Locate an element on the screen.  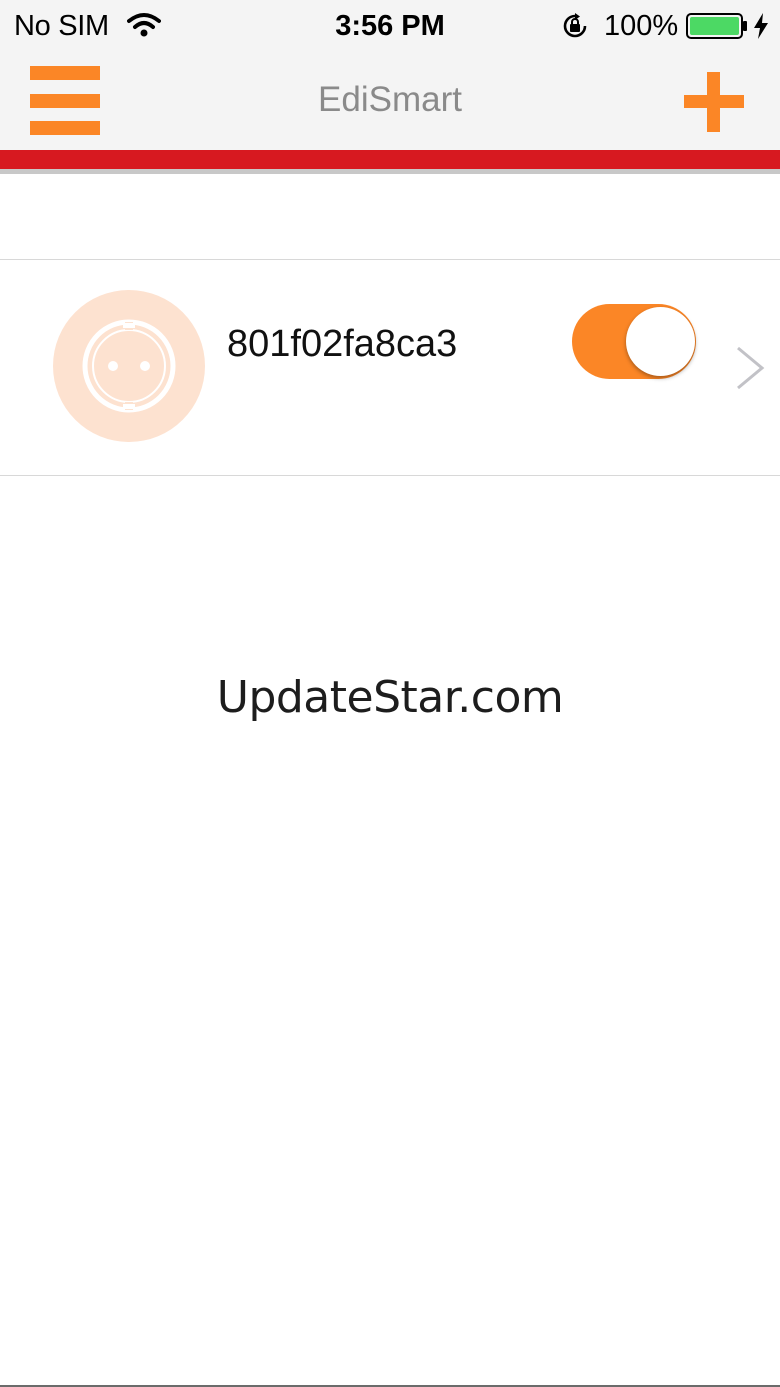
device-power-toggle is located at coordinates (634, 341).